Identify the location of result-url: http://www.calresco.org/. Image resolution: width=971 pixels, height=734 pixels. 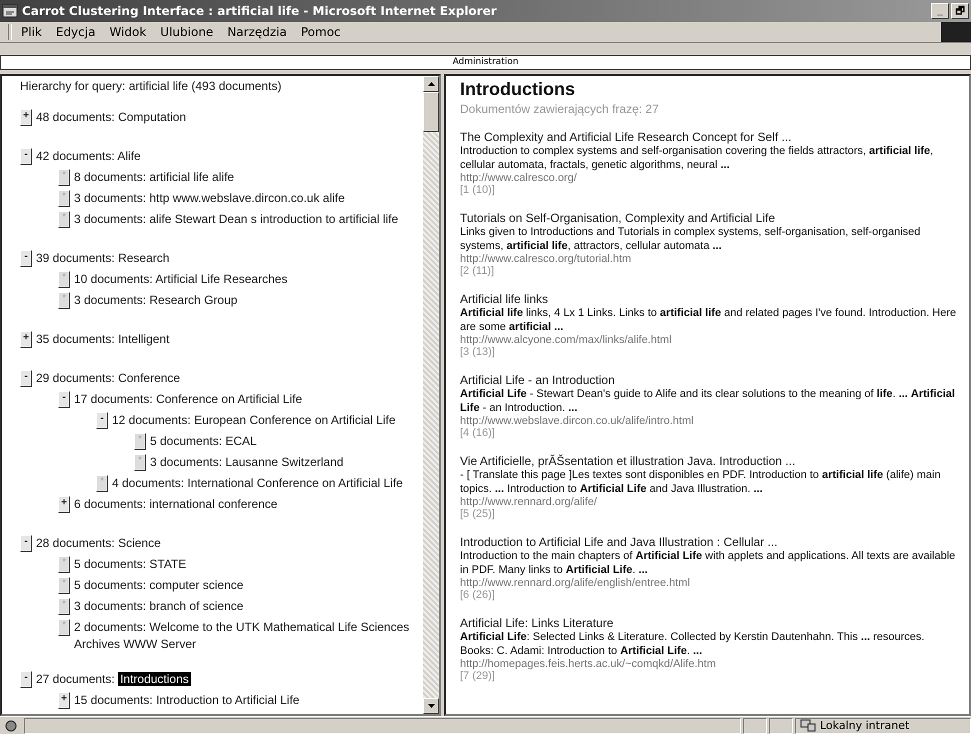
(519, 178).